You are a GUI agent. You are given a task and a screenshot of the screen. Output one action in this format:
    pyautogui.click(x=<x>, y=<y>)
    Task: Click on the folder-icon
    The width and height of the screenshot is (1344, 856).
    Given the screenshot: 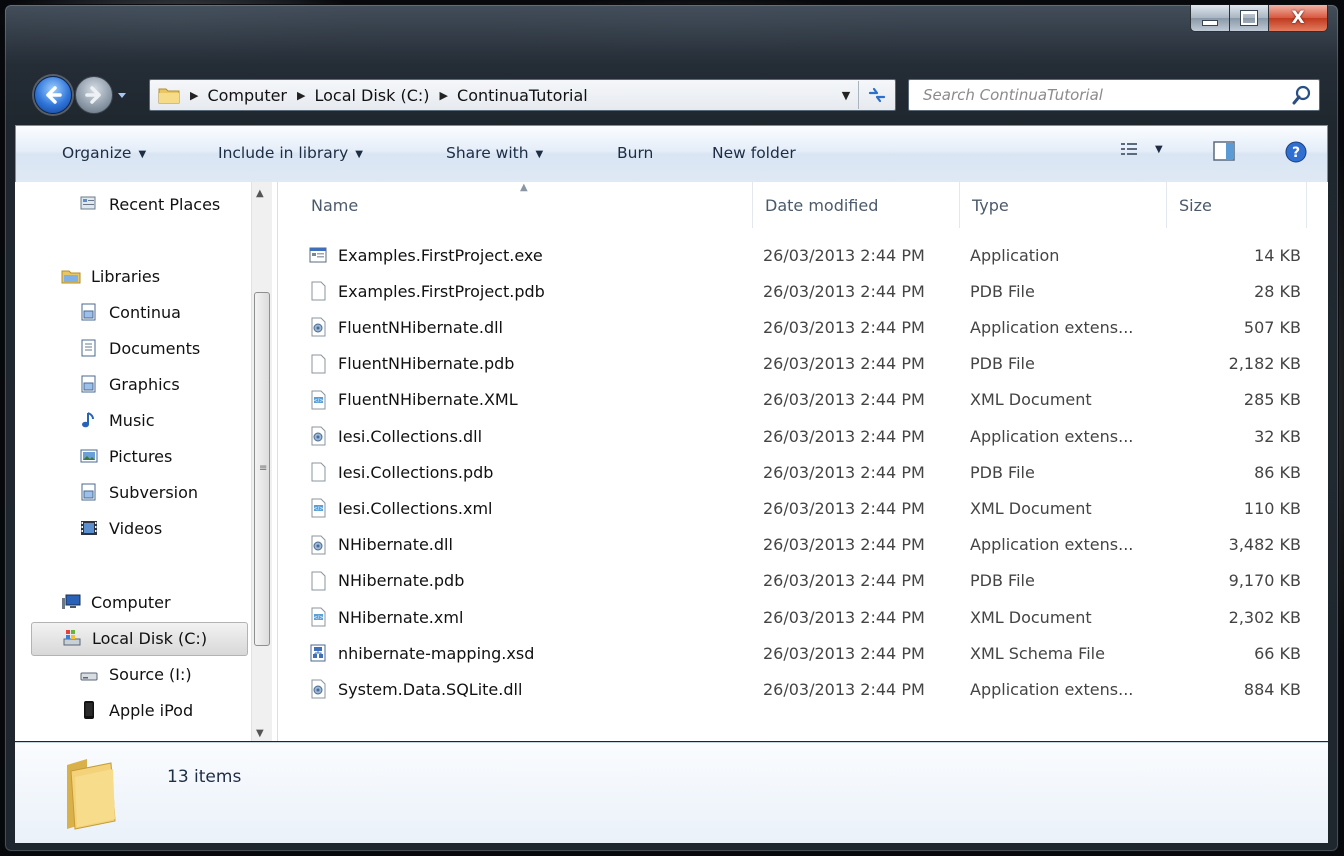 What is the action you would take?
    pyautogui.click(x=169, y=96)
    